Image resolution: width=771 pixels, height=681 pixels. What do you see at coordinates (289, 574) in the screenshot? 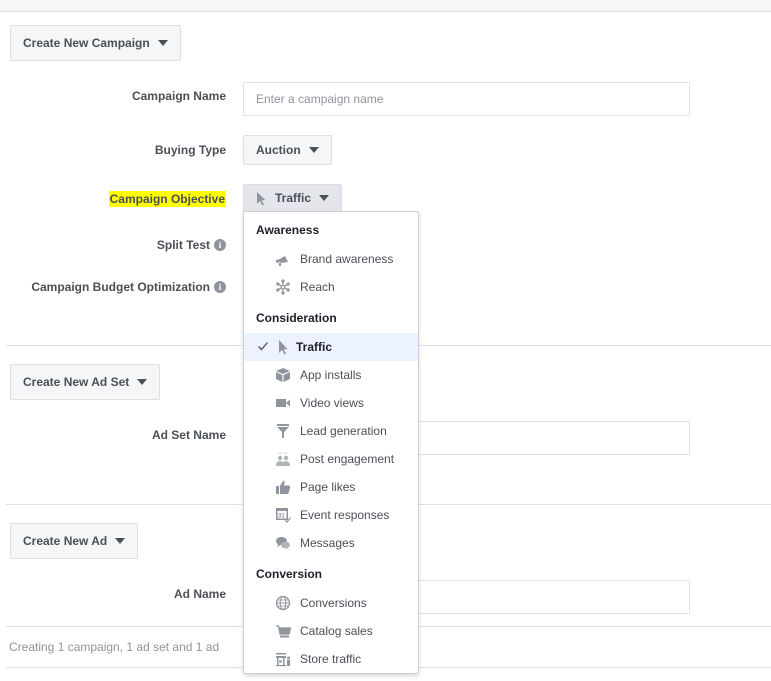
I see `menu-group-header-conversion: Conversion` at bounding box center [289, 574].